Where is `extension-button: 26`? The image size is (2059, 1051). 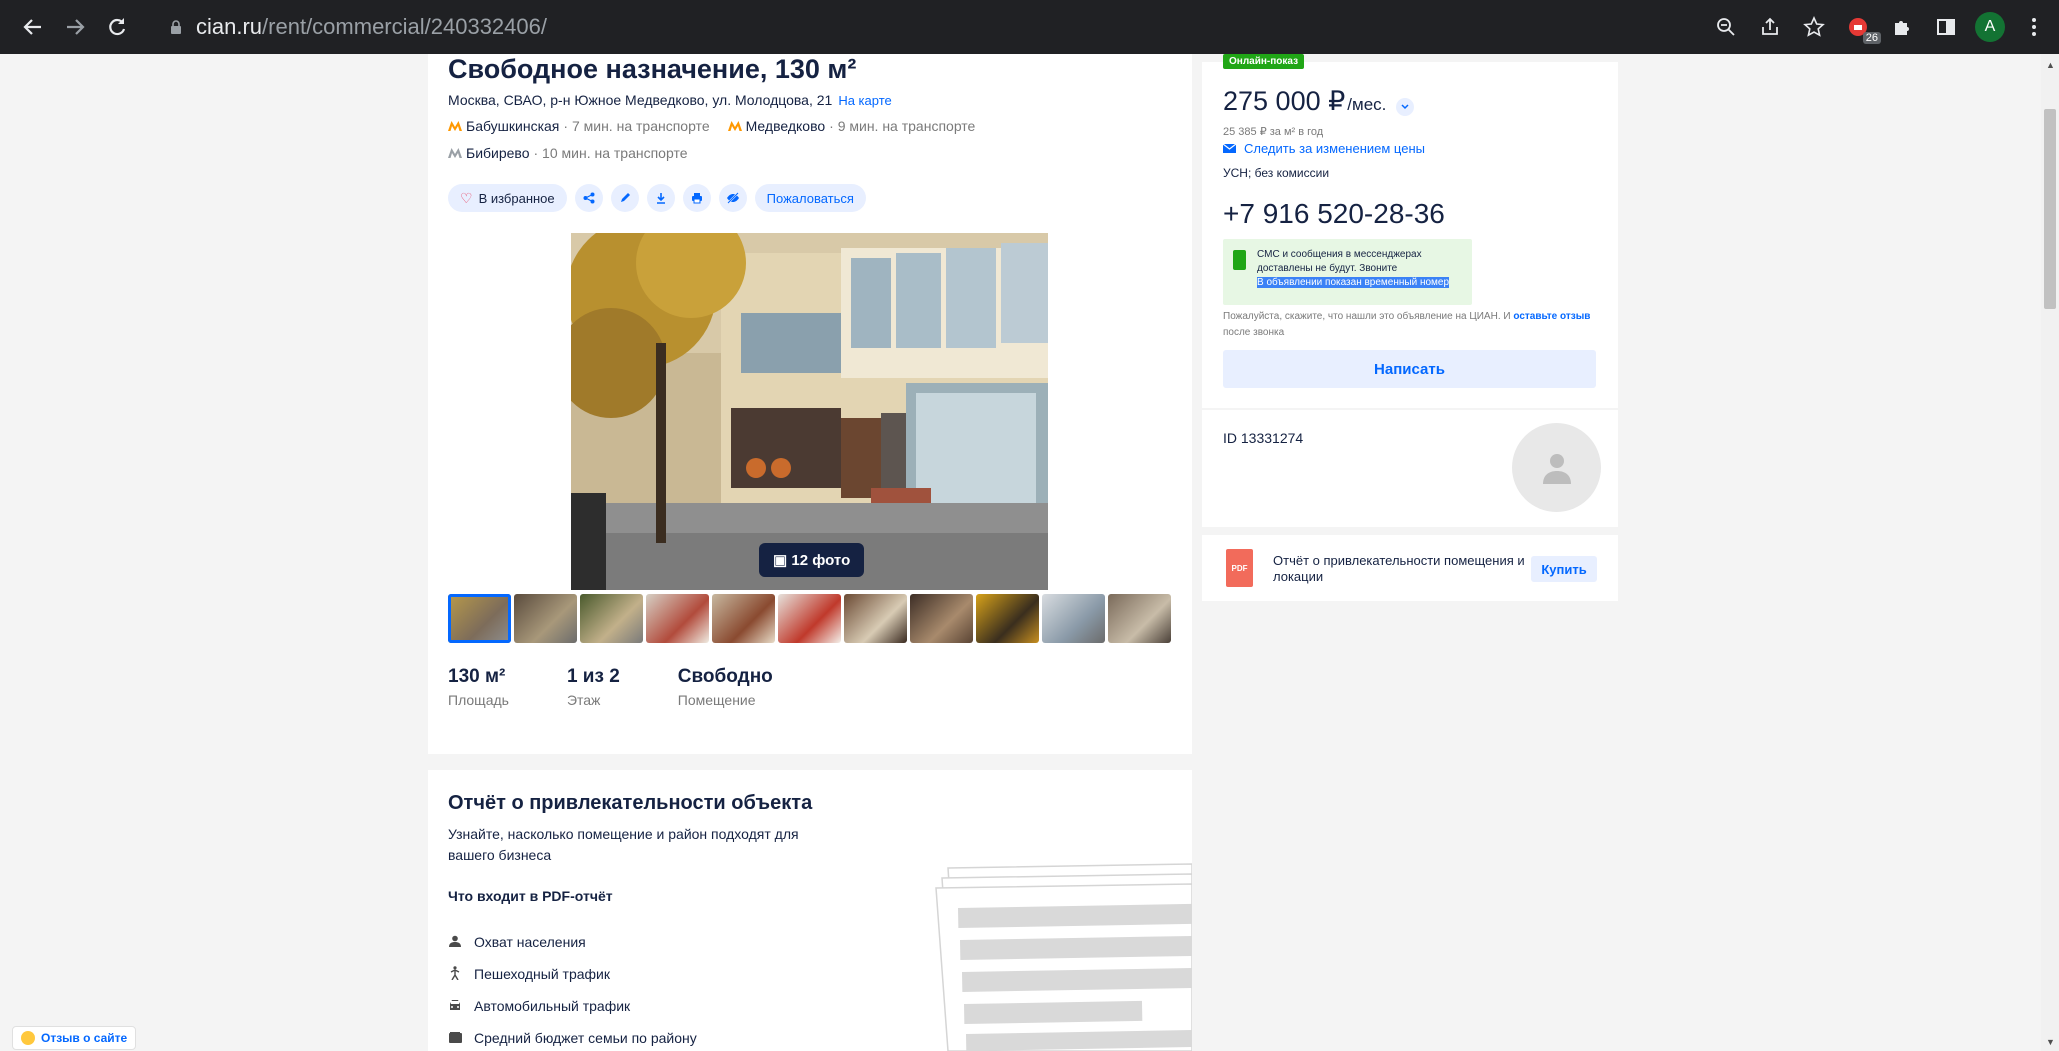
extension-button: 26 is located at coordinates (1862, 28).